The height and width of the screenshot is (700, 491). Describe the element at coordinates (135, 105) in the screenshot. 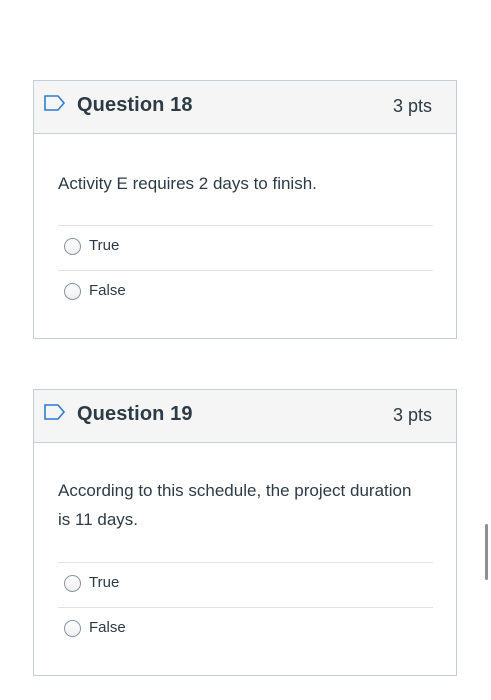

I see `question-title: Question 18` at that location.